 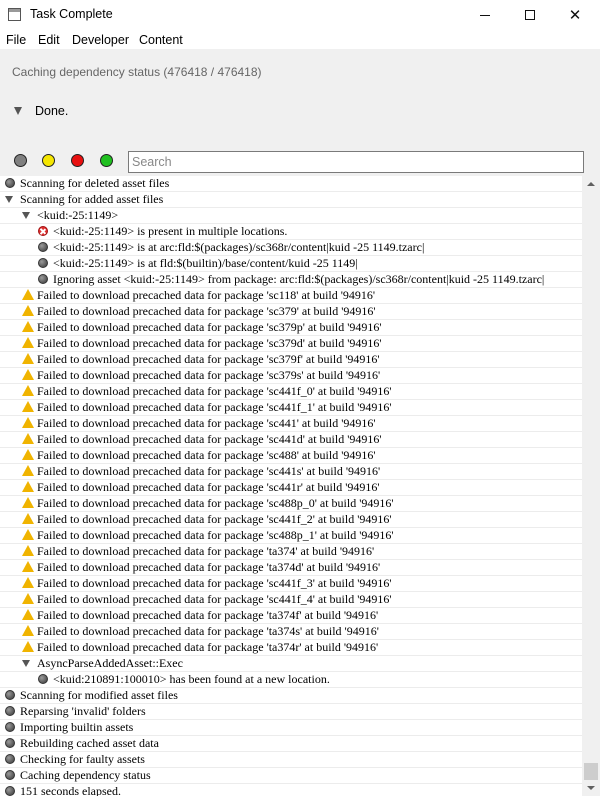 What do you see at coordinates (300, 15) in the screenshot?
I see `title-bar: Task Complete ✕` at bounding box center [300, 15].